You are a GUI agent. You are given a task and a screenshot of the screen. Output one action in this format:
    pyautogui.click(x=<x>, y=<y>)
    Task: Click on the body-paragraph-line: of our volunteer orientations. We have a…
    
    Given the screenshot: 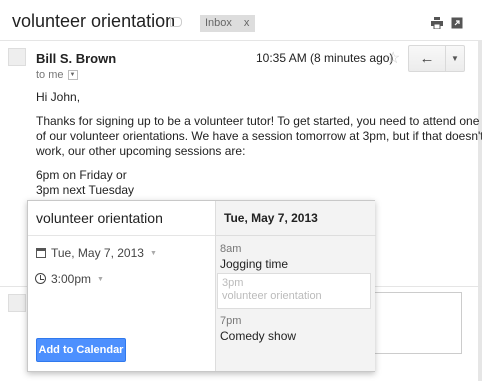 What is the action you would take?
    pyautogui.click(x=259, y=136)
    